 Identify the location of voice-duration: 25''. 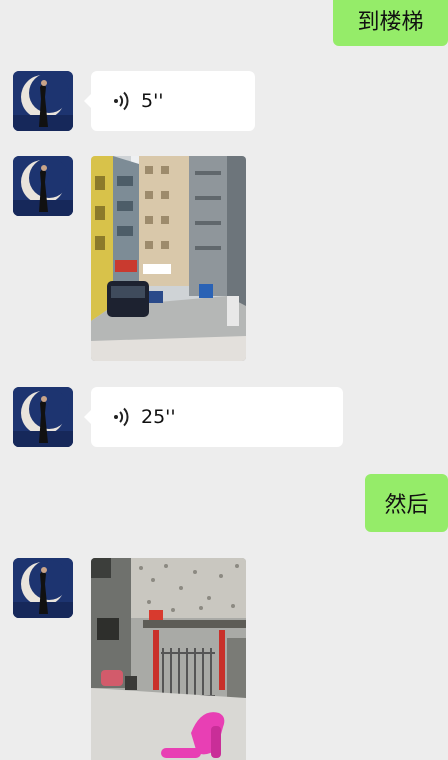
(158, 417).